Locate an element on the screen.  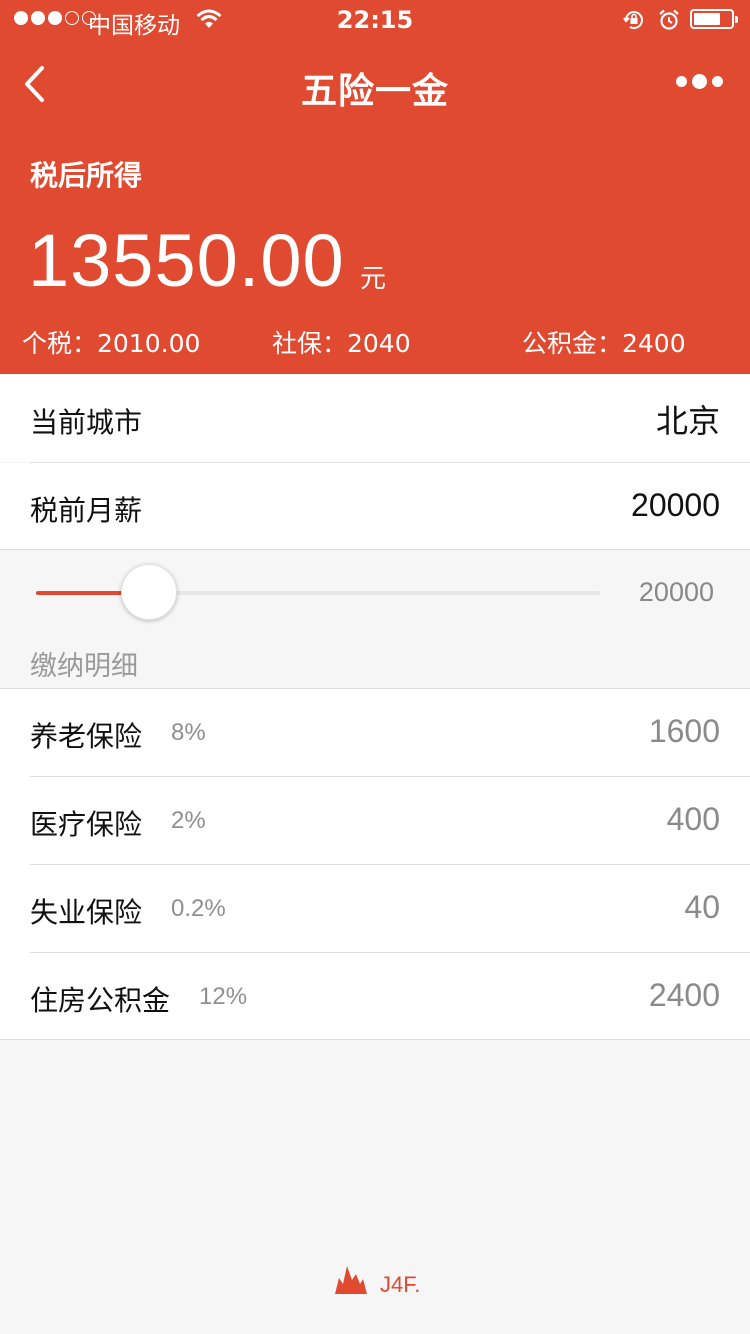
page-title: 五险一金 is located at coordinates (374, 91).